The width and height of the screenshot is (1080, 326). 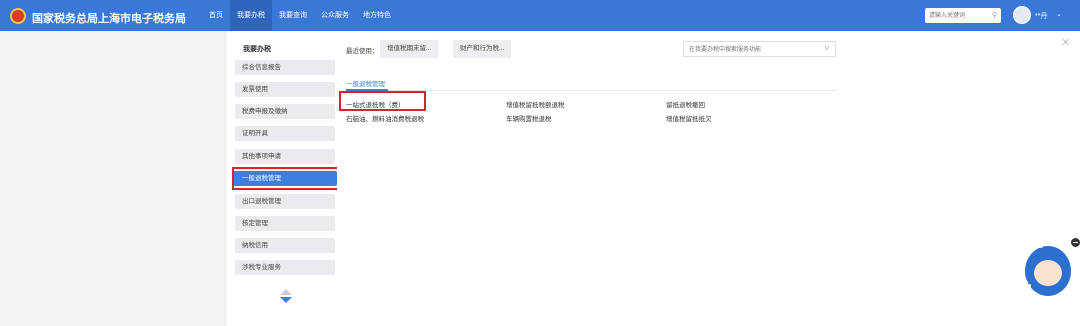 I want to click on link-refund-withdrawal: 留抵退税撤回, so click(x=685, y=104).